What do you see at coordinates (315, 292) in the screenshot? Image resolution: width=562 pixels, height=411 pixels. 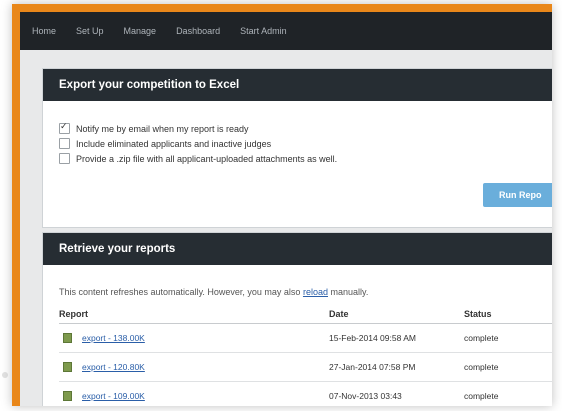 I see `reload-link: reload` at bounding box center [315, 292].